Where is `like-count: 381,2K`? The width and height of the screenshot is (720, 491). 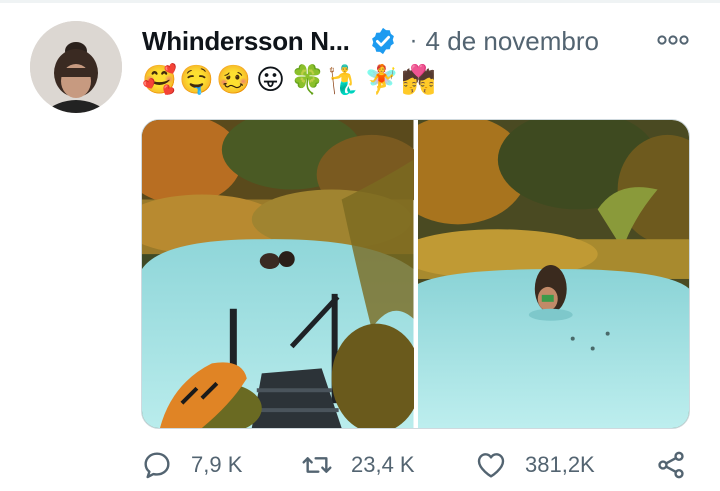 like-count: 381,2K is located at coordinates (560, 464).